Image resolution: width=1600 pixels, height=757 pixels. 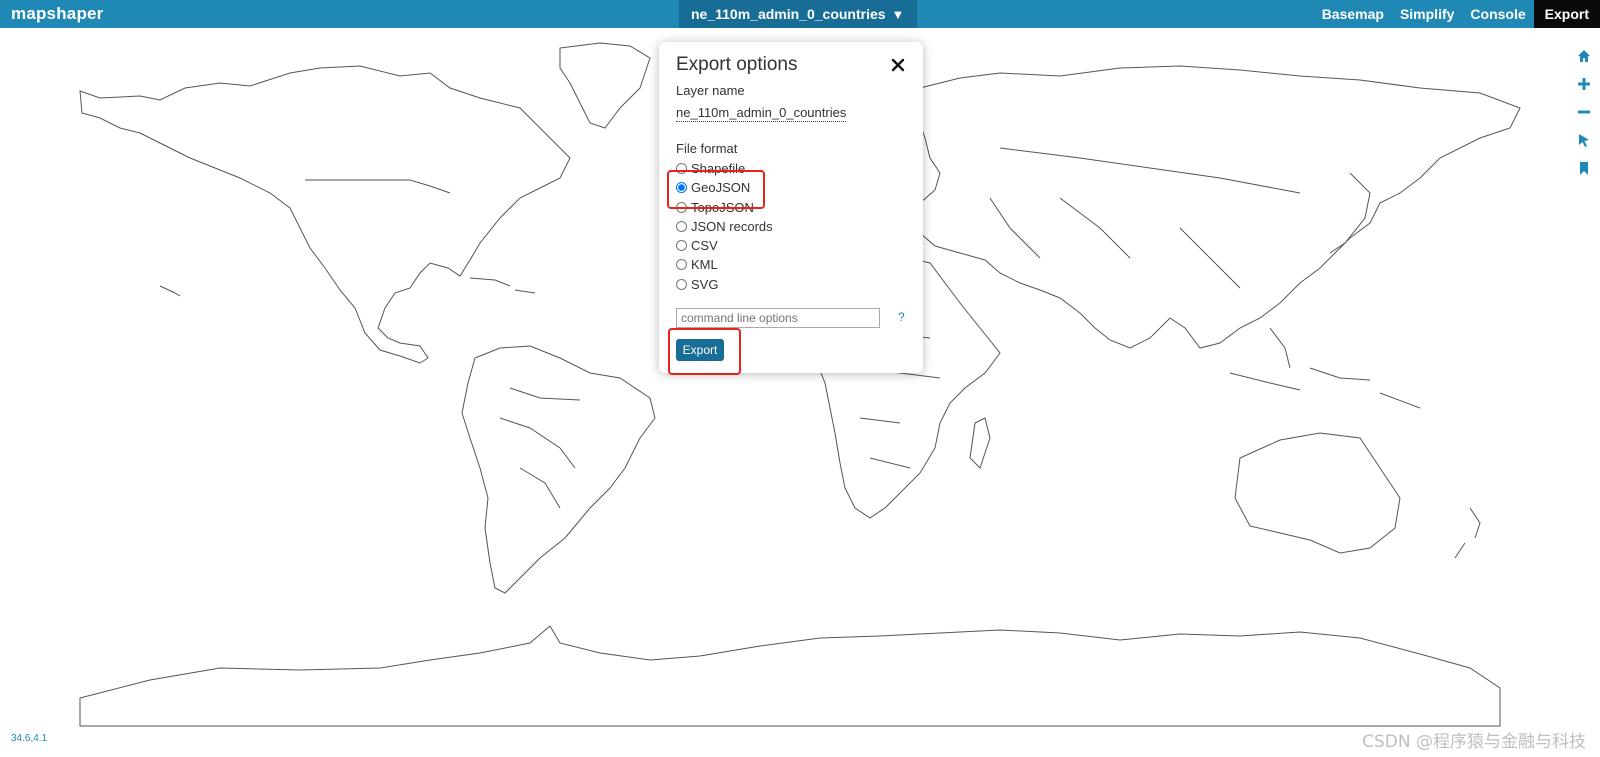 I want to click on japan-outline, so click(x=1350, y=213).